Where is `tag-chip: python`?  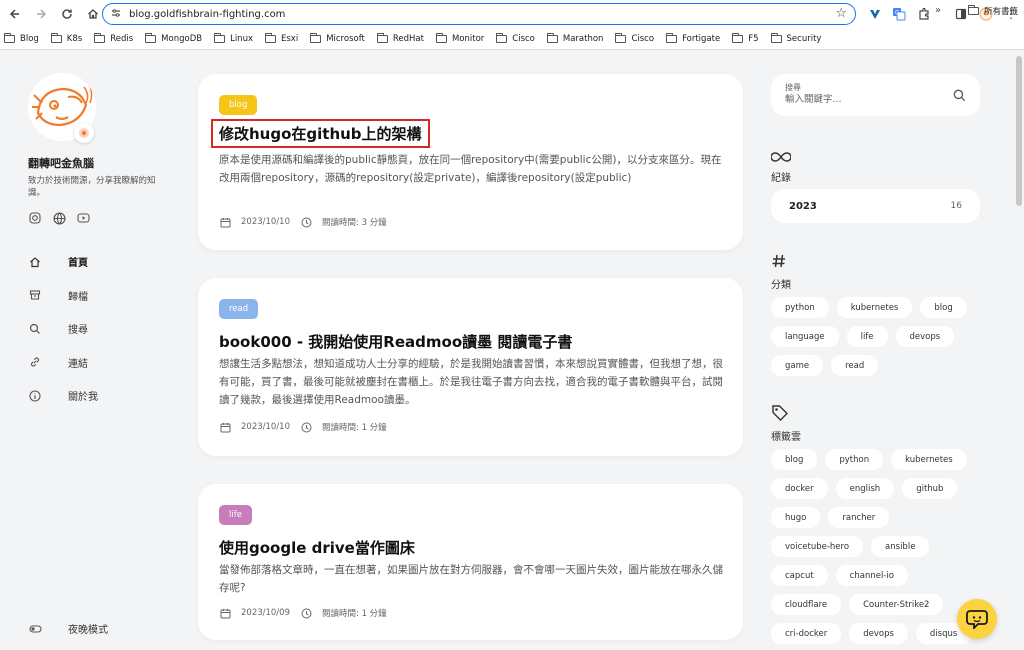
tag-chip: python is located at coordinates (854, 459).